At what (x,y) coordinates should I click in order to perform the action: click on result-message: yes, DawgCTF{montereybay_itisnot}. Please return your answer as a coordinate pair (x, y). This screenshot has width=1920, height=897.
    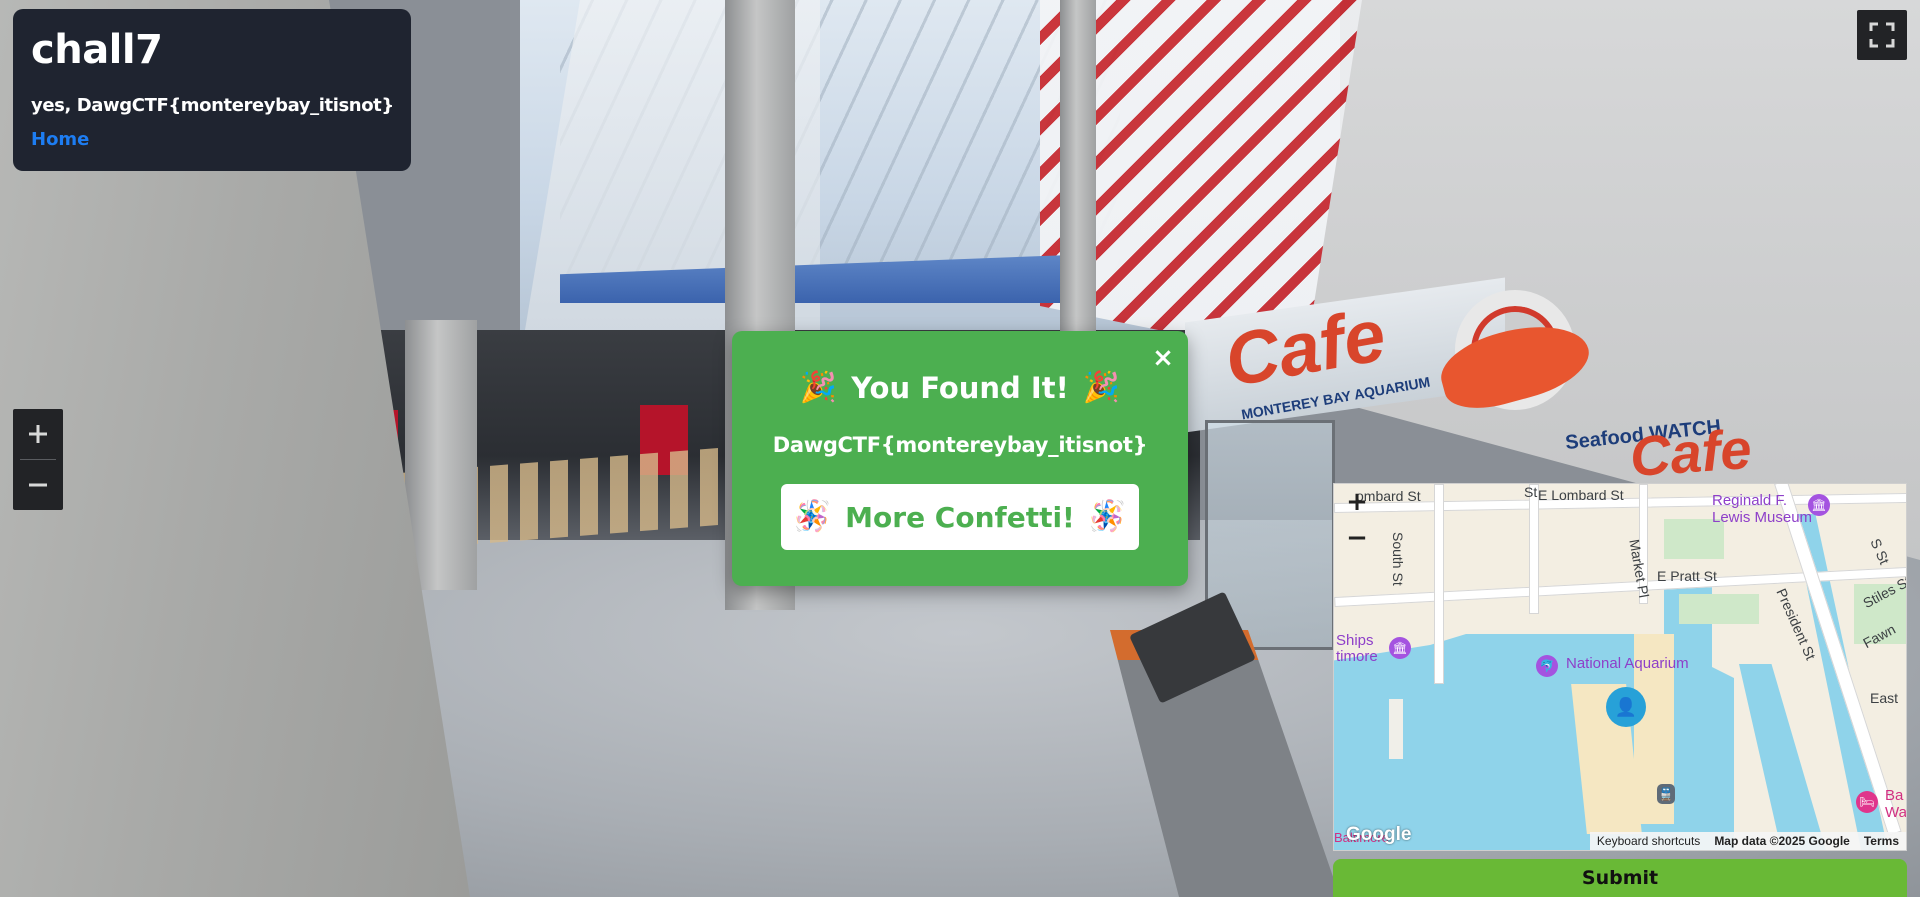
    Looking at the image, I should click on (212, 105).